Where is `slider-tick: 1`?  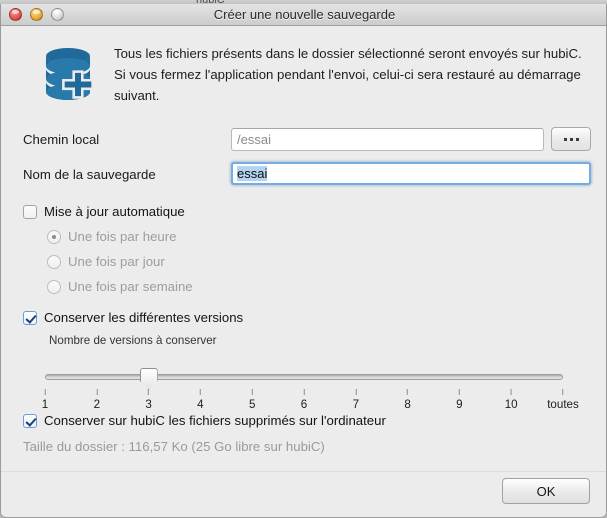 slider-tick: 1 is located at coordinates (45, 400).